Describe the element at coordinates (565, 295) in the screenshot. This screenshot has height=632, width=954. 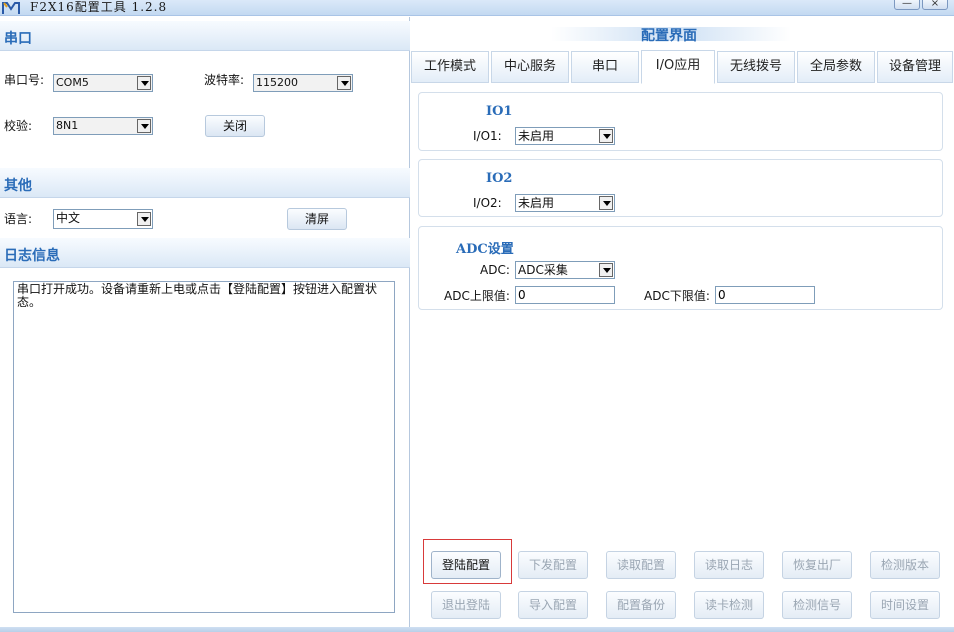
I see `adc-upper-input: 0` at that location.